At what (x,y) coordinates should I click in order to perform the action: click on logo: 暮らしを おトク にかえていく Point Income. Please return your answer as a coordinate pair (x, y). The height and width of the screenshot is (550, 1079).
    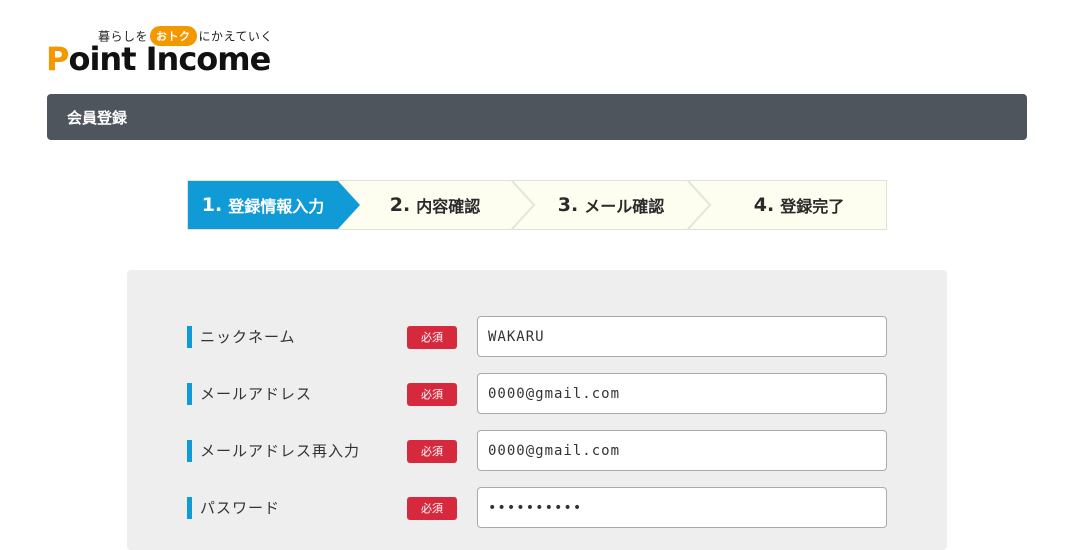
    Looking at the image, I should click on (159, 50).